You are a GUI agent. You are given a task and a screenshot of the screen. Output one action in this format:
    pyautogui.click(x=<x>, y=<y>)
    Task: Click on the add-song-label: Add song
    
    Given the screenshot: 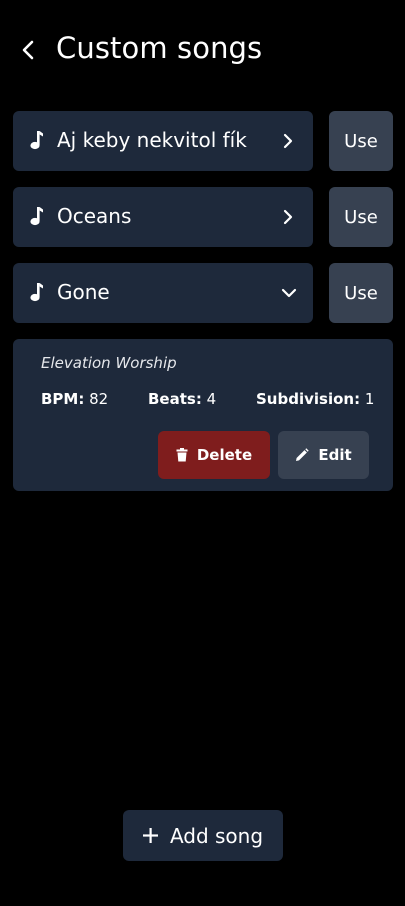 What is the action you would take?
    pyautogui.click(x=216, y=835)
    